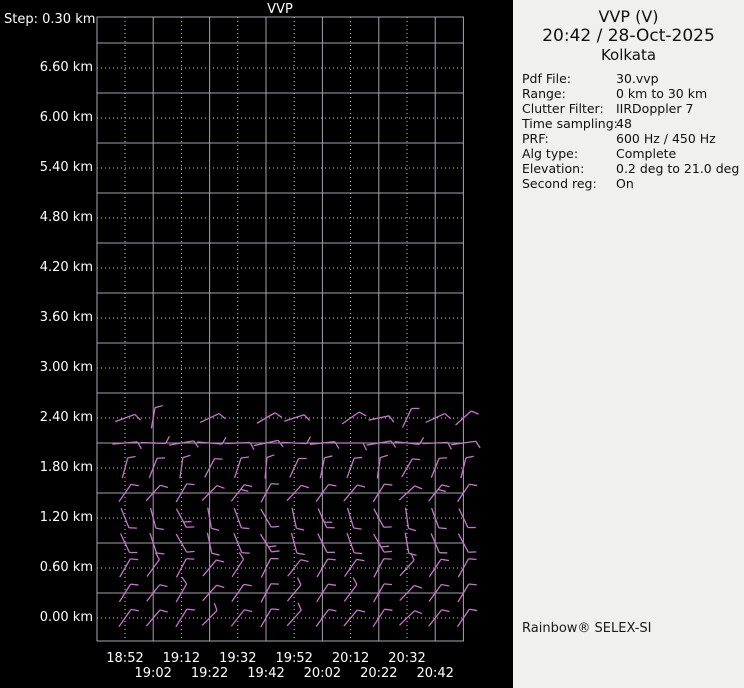 This screenshot has width=744, height=688. I want to click on field-value: Complete, so click(646, 153).